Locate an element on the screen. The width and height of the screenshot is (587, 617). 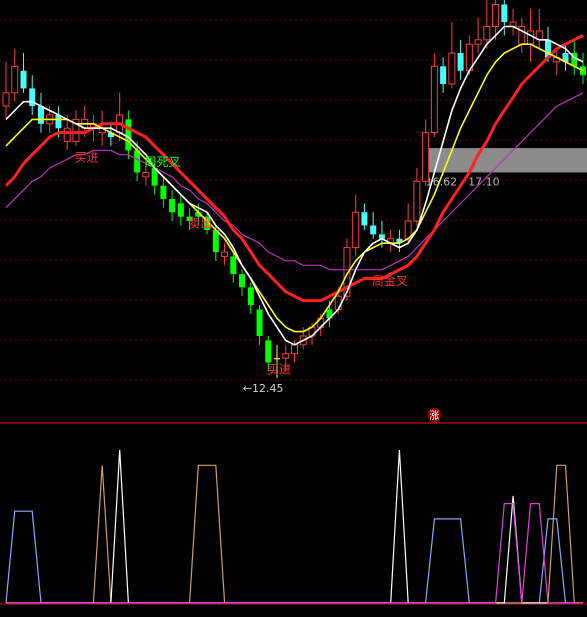
price-band: 16.62 - 17.10 is located at coordinates (505, 168).